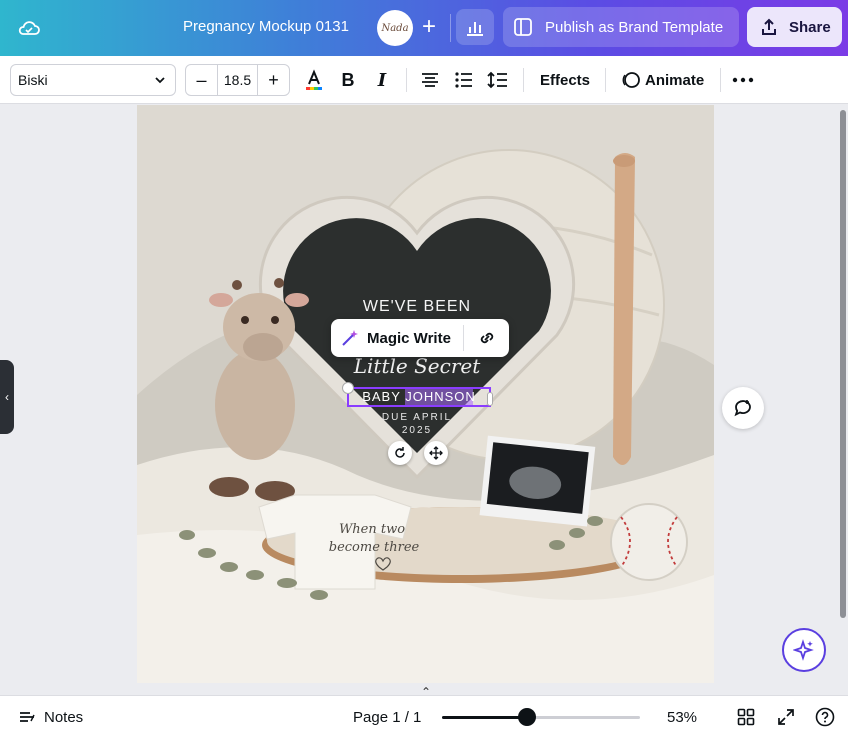 The image size is (848, 736). What do you see at coordinates (634, 27) in the screenshot?
I see `publish-label: Publish as Brand Template` at bounding box center [634, 27].